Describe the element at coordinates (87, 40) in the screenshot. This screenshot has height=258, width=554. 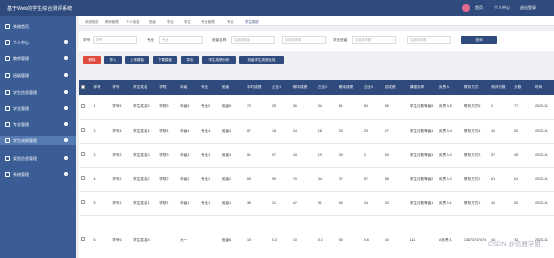
I see `student-no-label: 学号` at that location.